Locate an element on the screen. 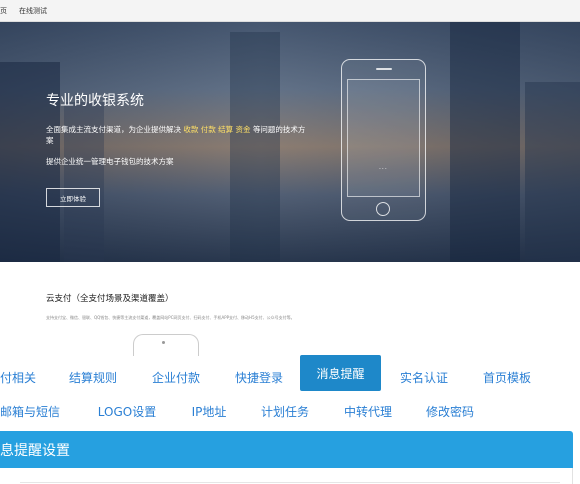 The image size is (580, 484). tab-quick-login: 快捷登录 is located at coordinates (259, 377).